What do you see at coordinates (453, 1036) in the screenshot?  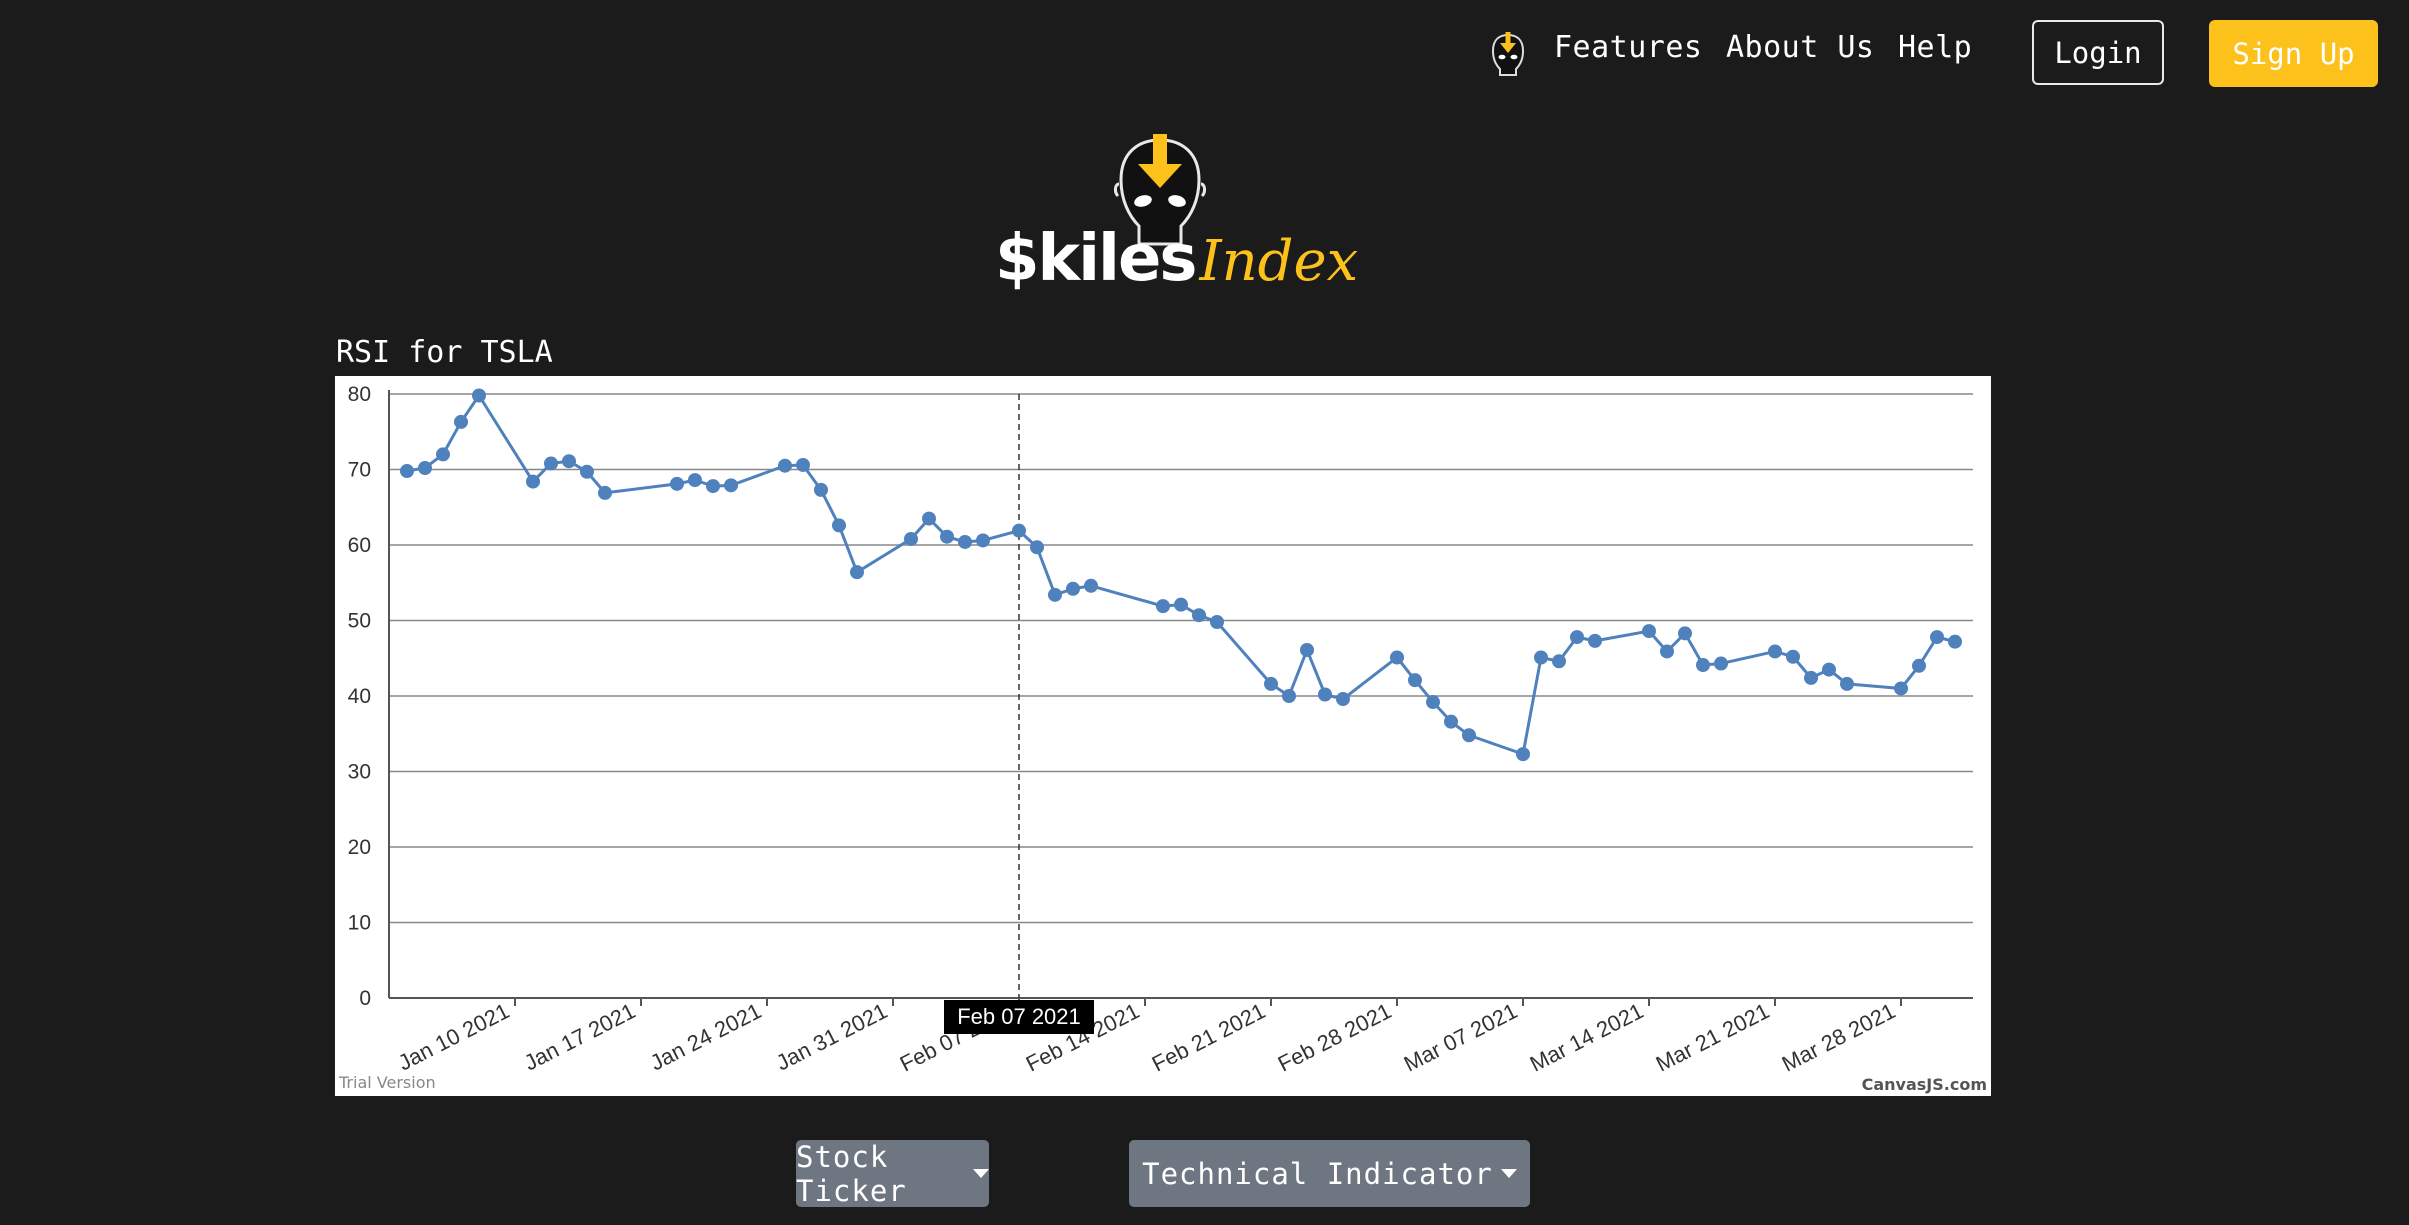 I see `x-tick-label: Jan 10 2021` at bounding box center [453, 1036].